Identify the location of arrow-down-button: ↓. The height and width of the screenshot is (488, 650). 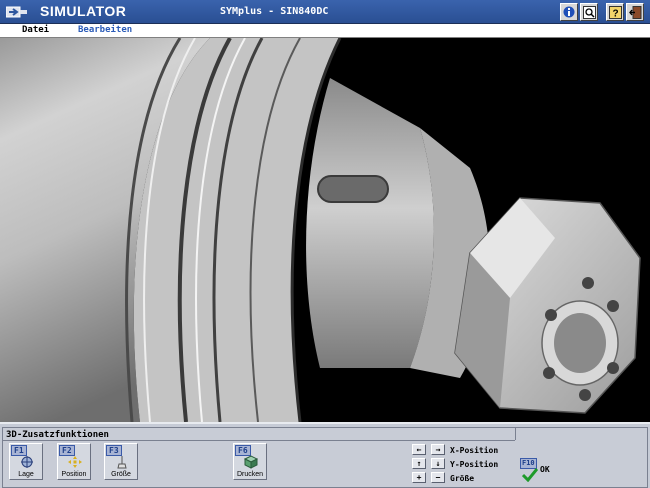
(438, 463).